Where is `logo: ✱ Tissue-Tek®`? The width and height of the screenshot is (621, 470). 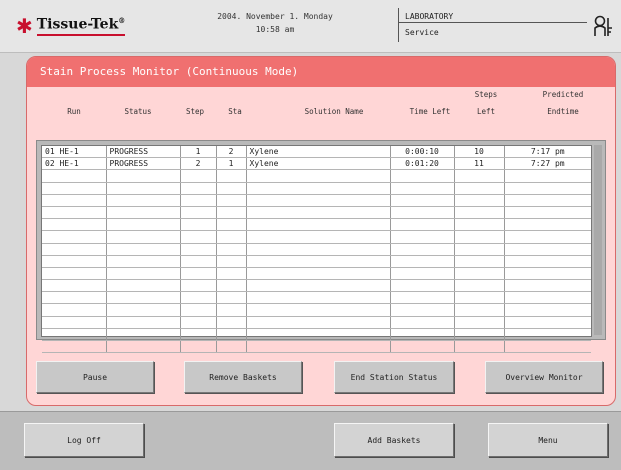 logo: ✱ Tissue-Tek® is located at coordinates (71, 26).